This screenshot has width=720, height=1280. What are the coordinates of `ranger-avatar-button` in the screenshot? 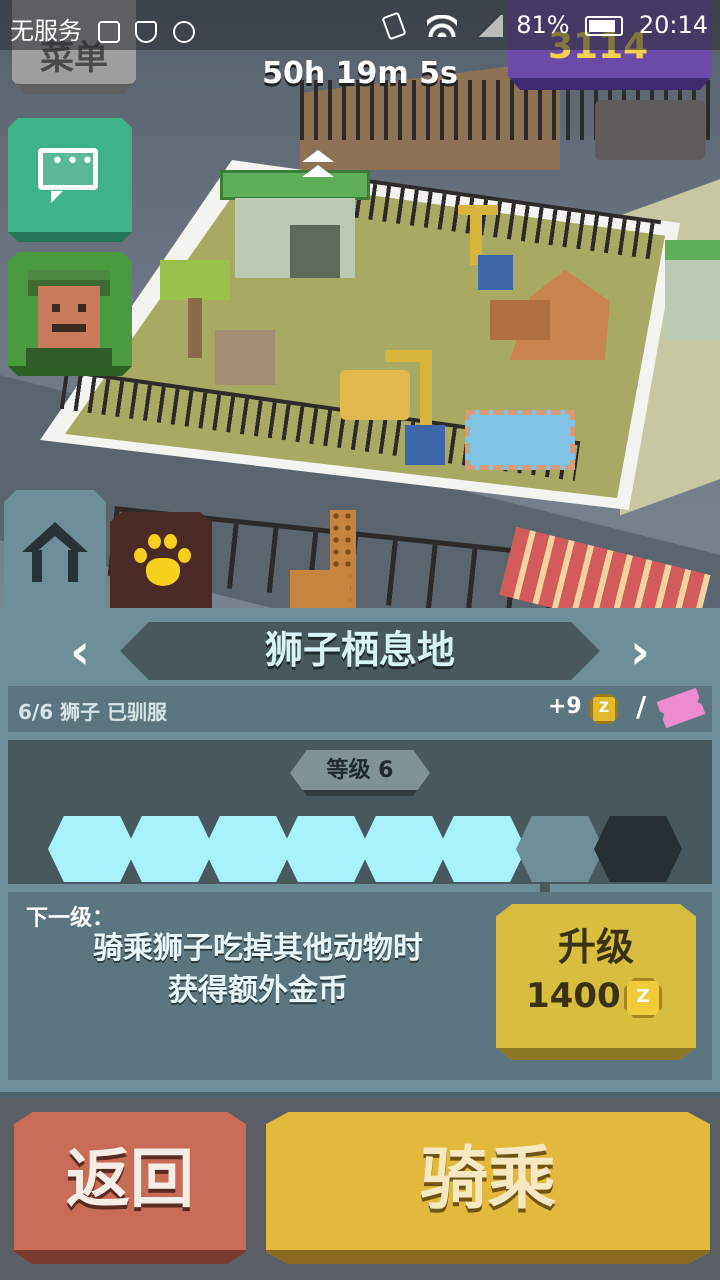 It's located at (70, 314).